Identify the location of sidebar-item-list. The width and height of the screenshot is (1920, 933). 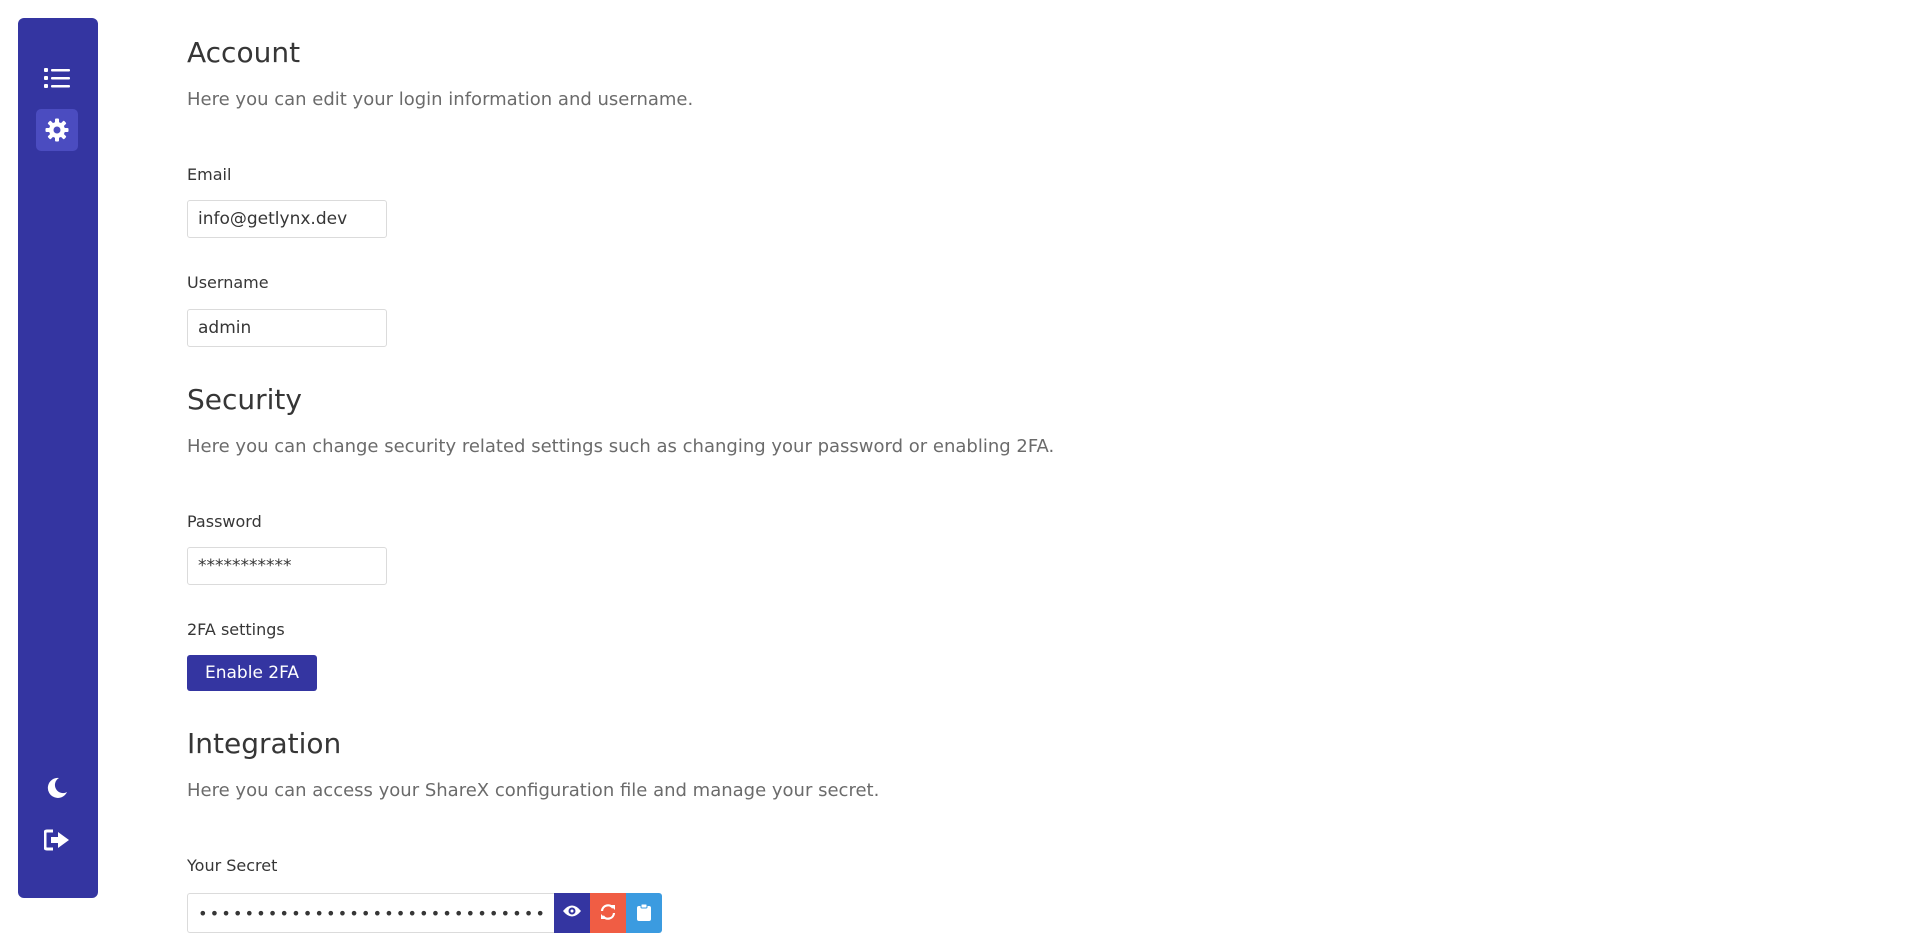
(57, 78).